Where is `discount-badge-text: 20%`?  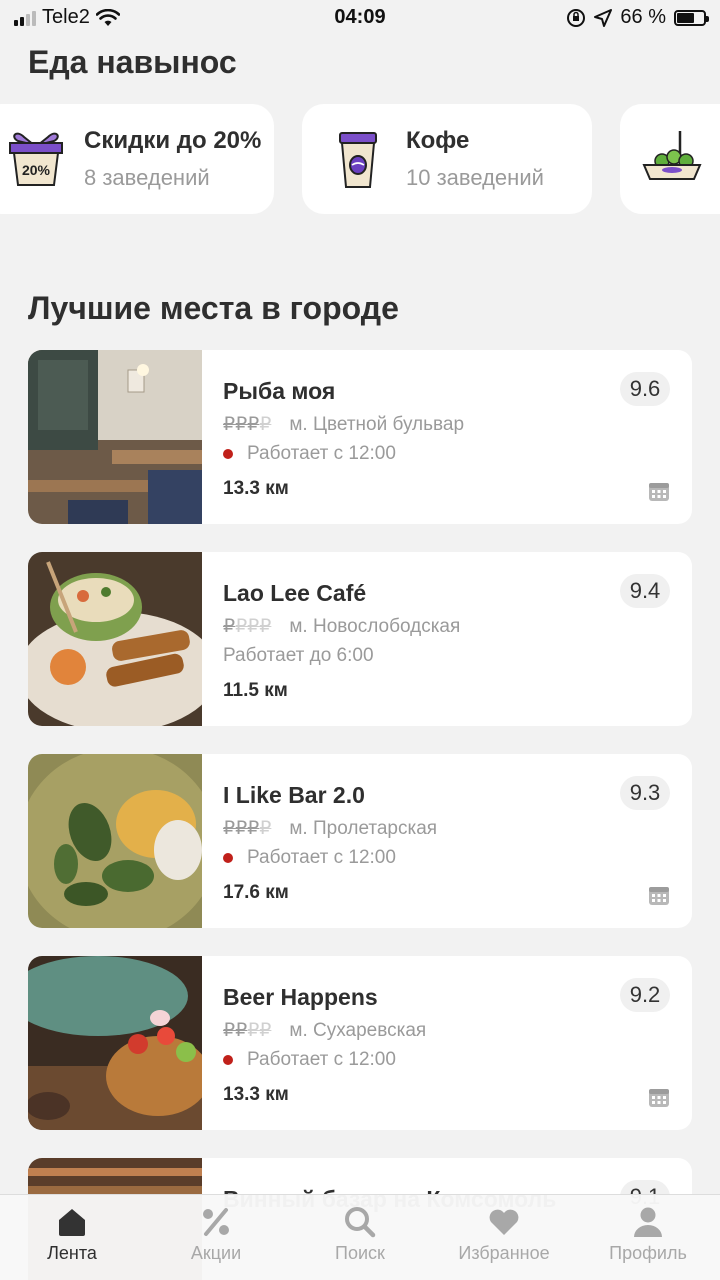 discount-badge-text: 20% is located at coordinates (36, 170).